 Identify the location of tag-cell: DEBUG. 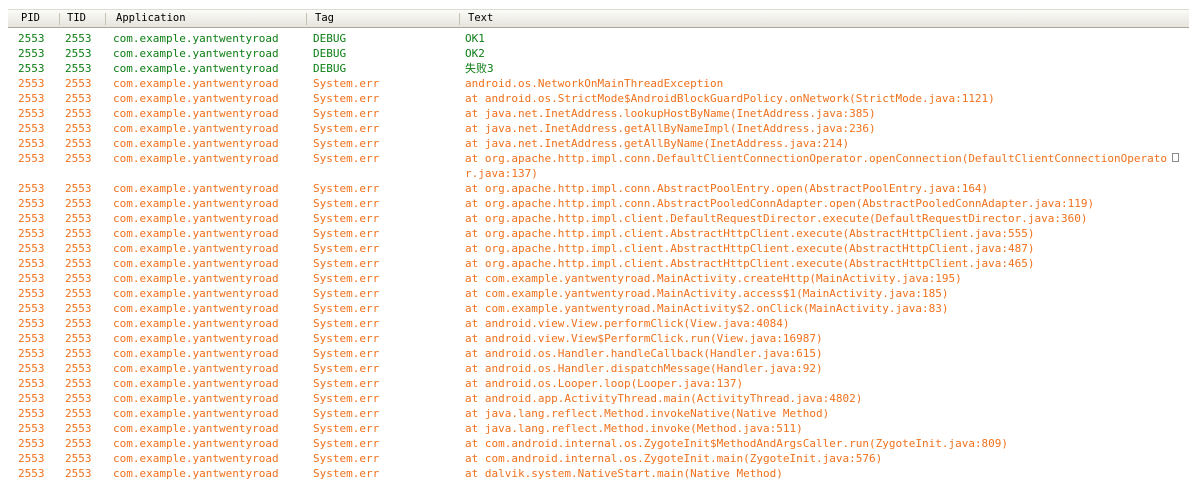
(330, 68).